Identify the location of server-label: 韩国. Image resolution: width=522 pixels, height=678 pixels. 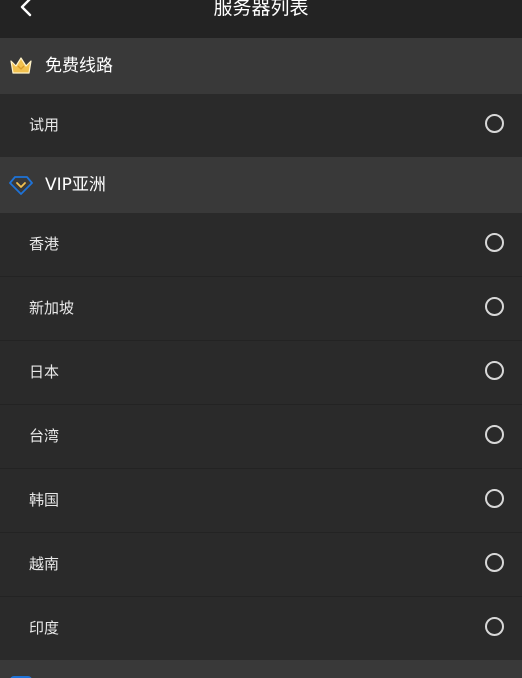
(44, 500).